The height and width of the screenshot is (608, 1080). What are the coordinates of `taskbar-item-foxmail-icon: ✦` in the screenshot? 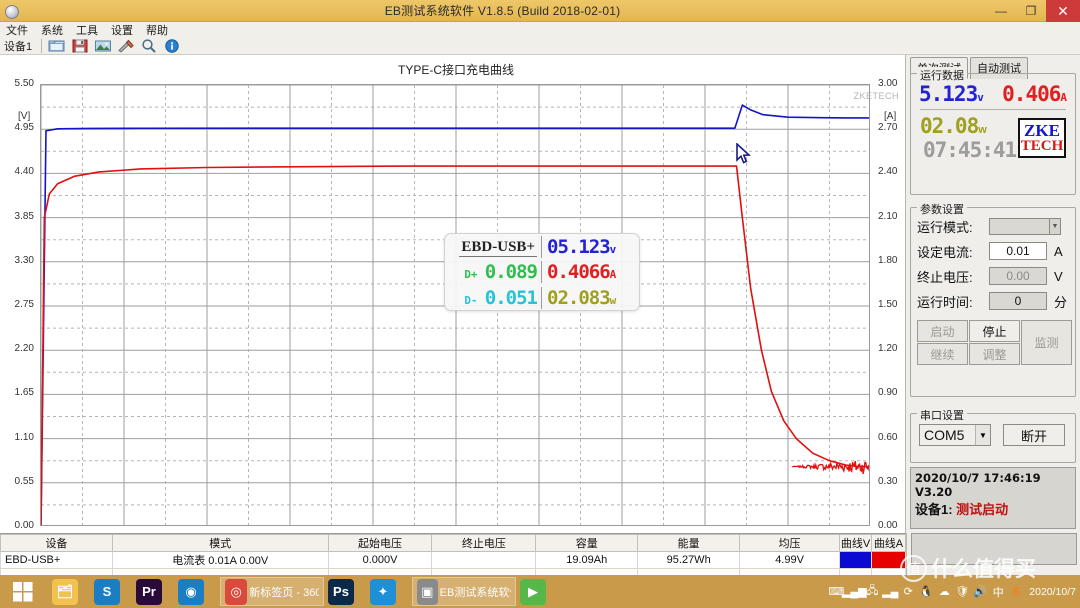 It's located at (389, 591).